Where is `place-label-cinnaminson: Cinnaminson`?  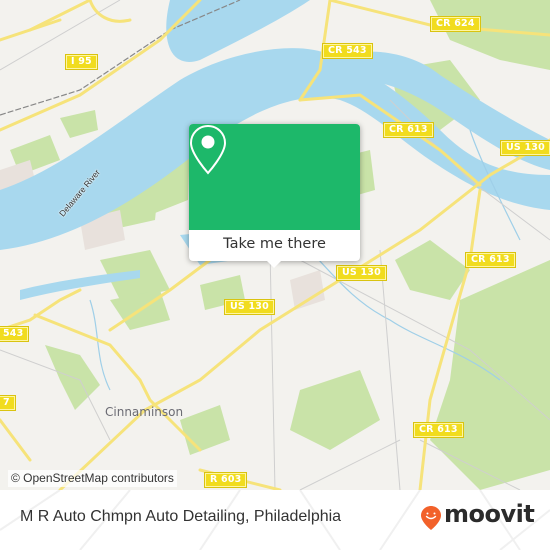
place-label-cinnaminson: Cinnaminson is located at coordinates (144, 412).